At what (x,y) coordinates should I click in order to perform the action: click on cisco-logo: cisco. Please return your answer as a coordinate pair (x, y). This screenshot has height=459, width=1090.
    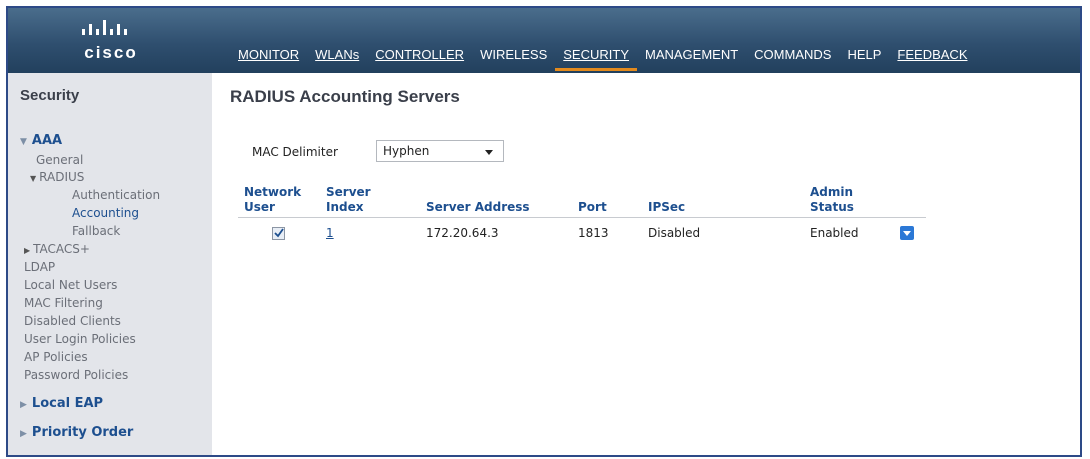
    Looking at the image, I should click on (111, 41).